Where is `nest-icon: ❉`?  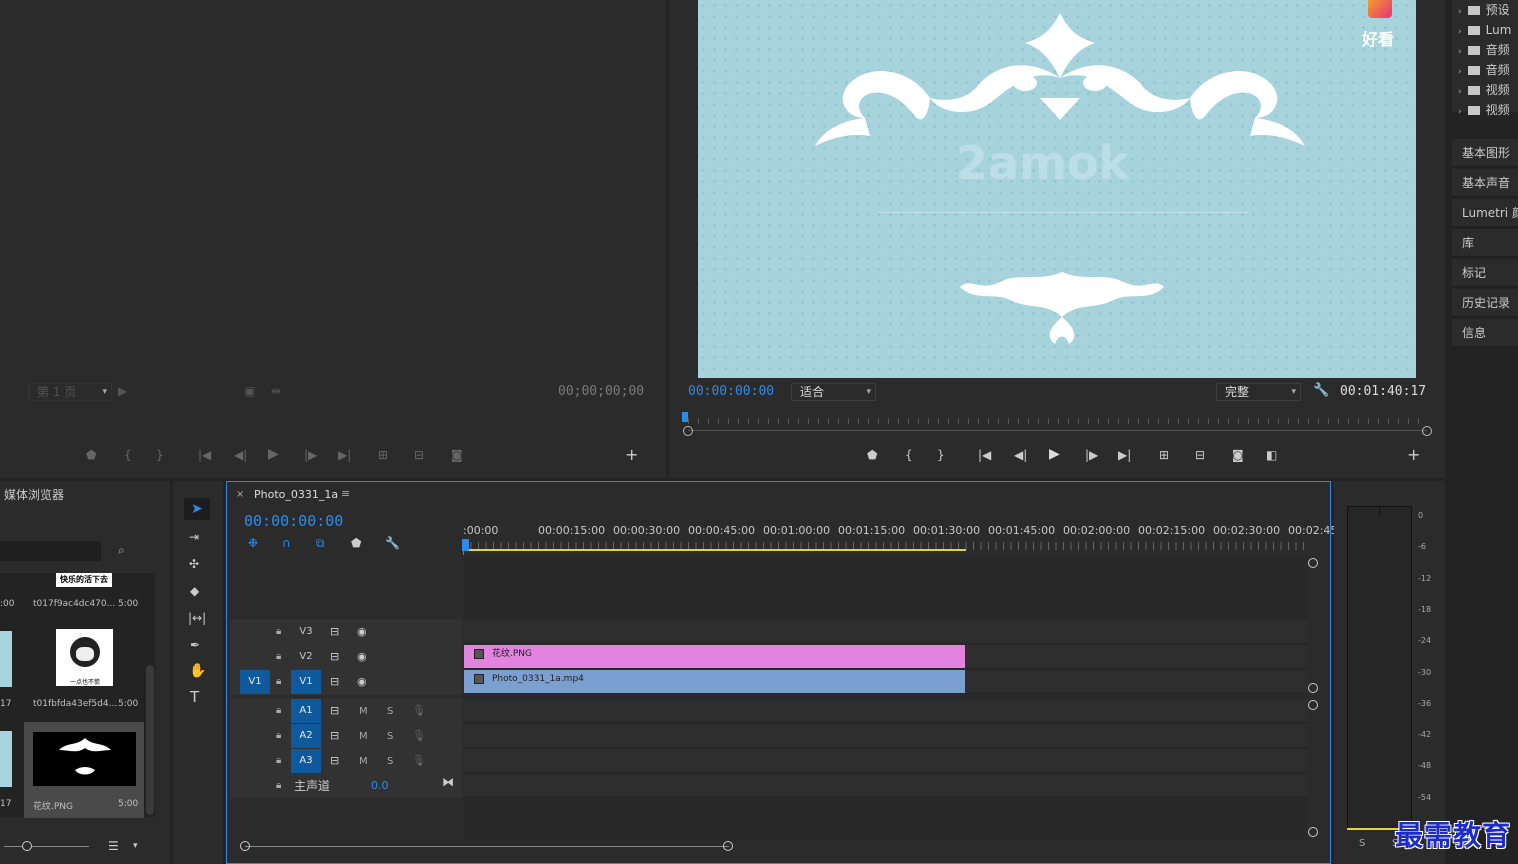
nest-icon: ❉ is located at coordinates (253, 543).